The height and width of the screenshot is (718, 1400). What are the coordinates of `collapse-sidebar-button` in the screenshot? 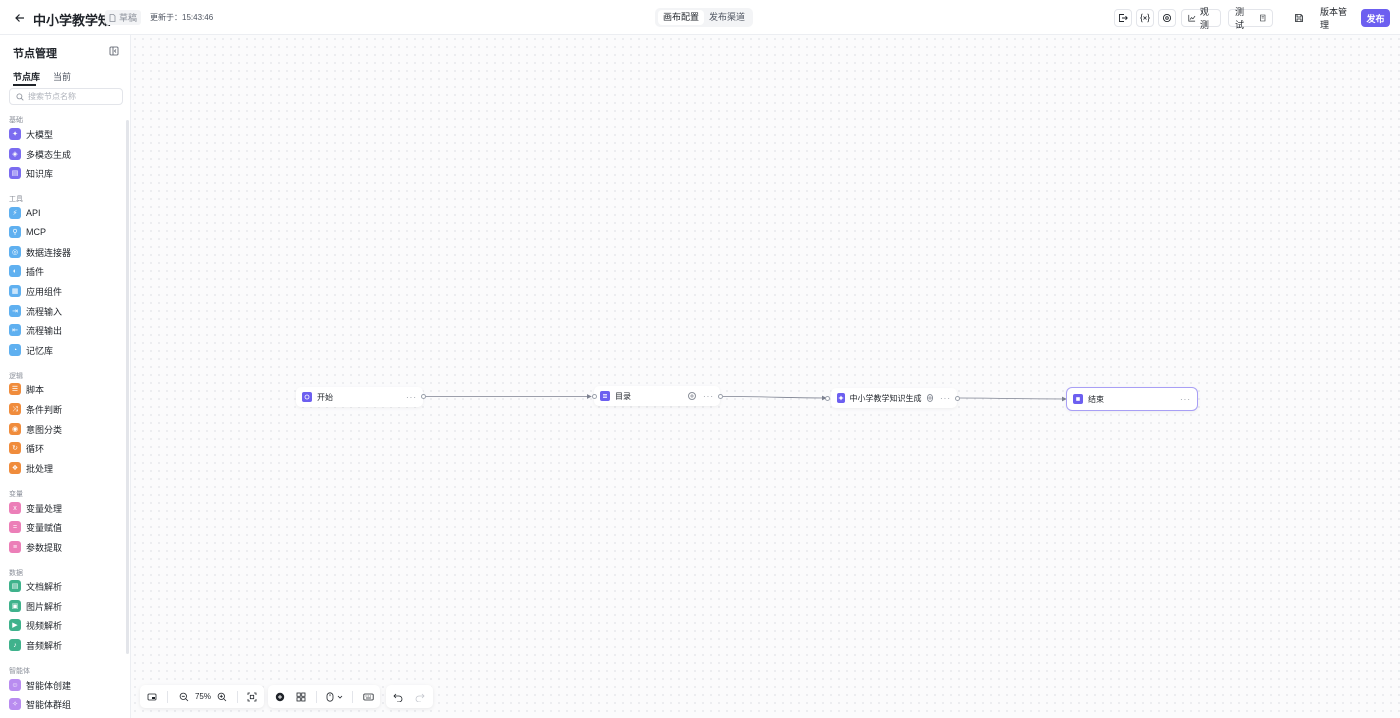 It's located at (114, 50).